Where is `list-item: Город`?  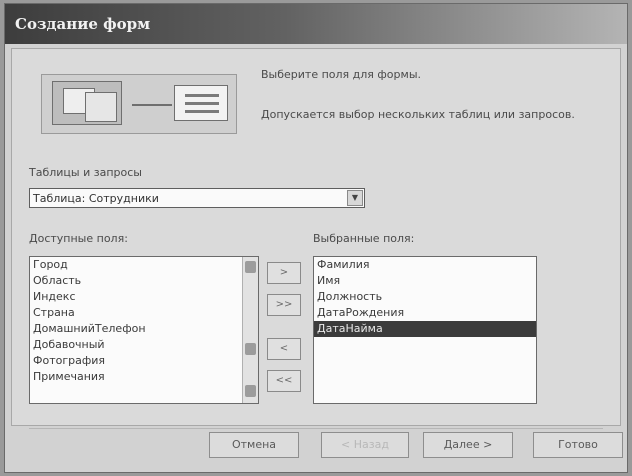
list-item: Город is located at coordinates (144, 265).